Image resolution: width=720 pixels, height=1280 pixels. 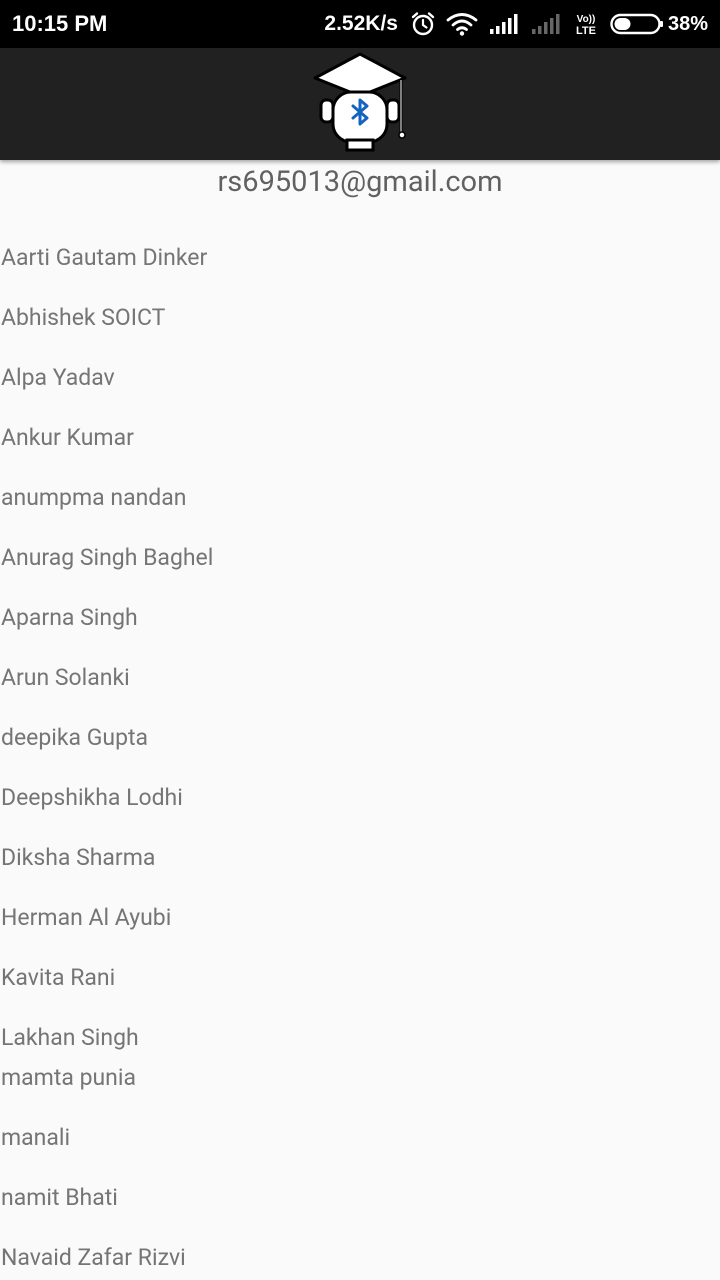 What do you see at coordinates (78, 858) in the screenshot?
I see `contact-list-item: Diksha Sharma` at bounding box center [78, 858].